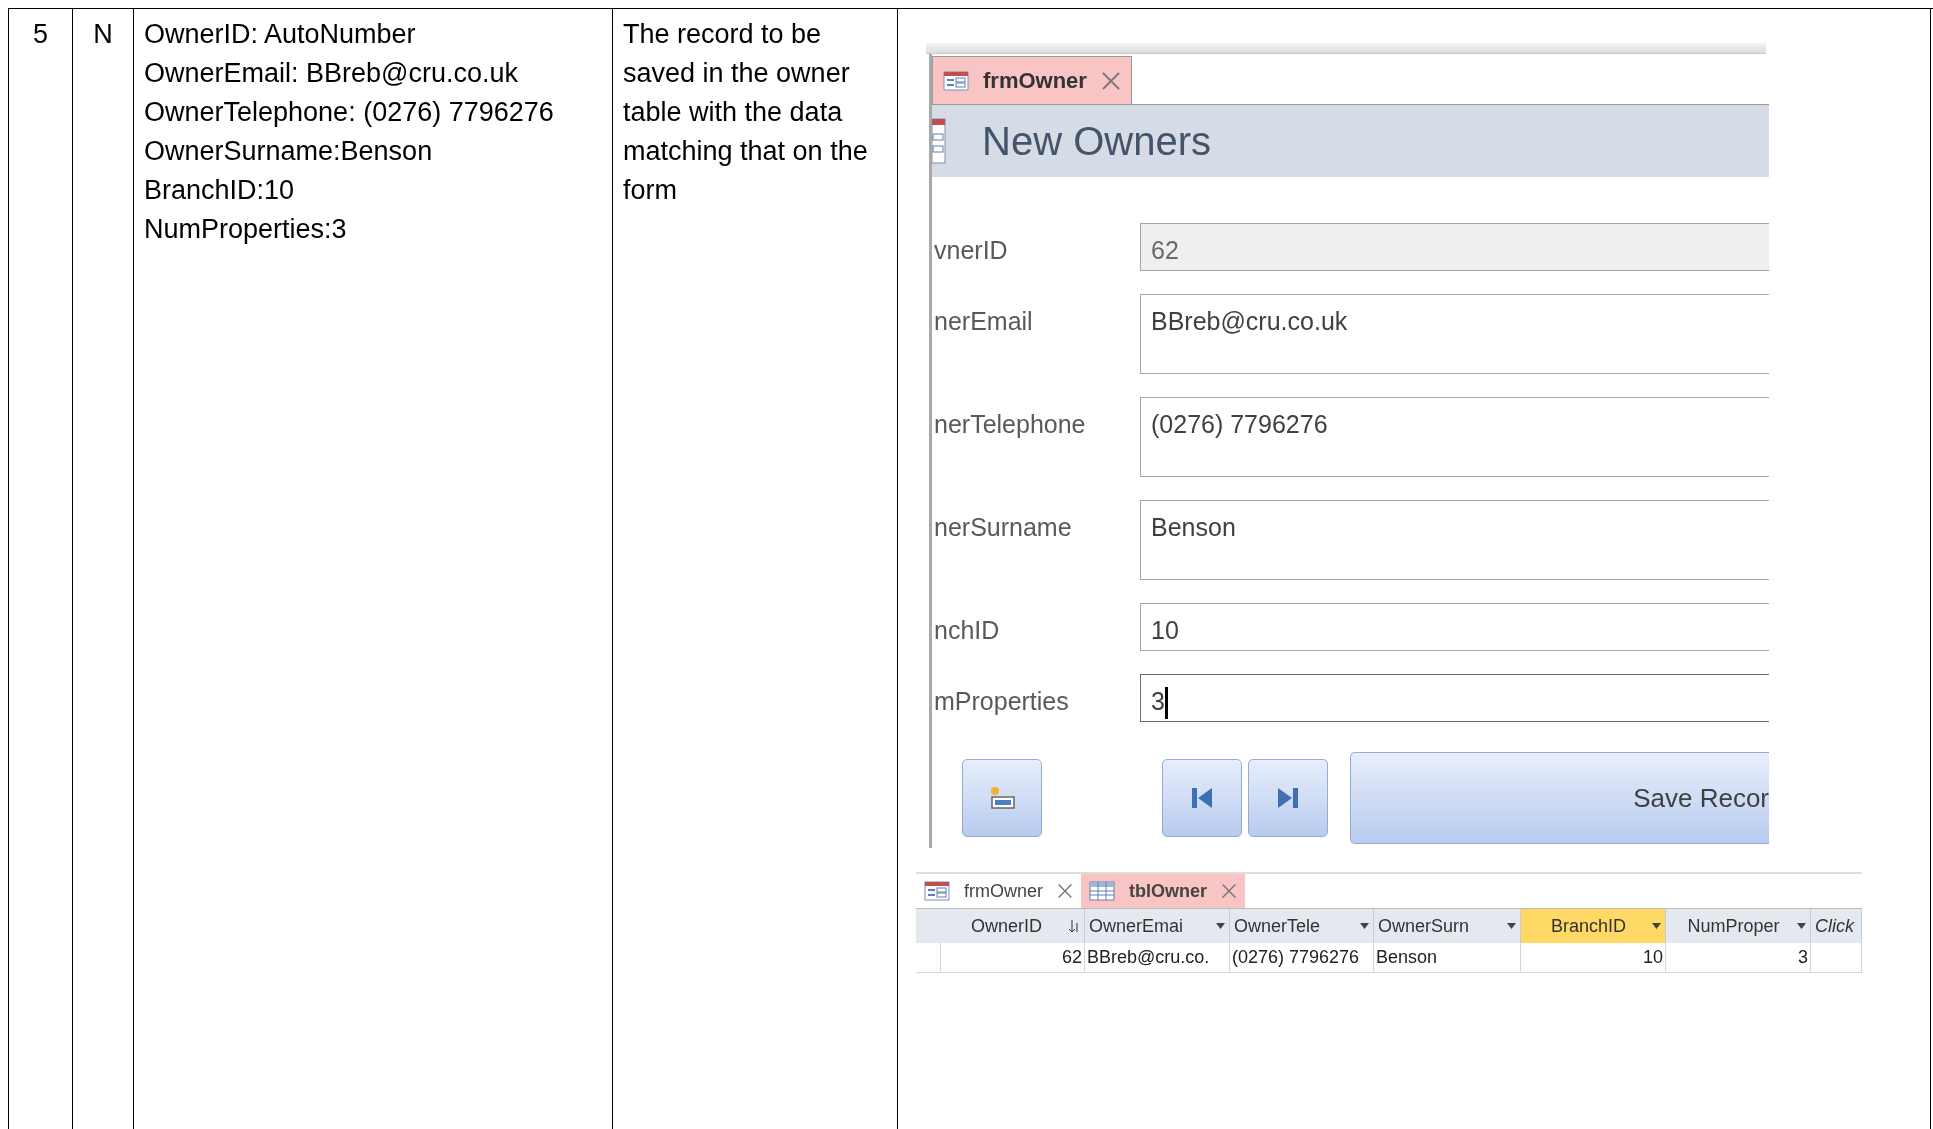 This screenshot has width=1933, height=1129. What do you see at coordinates (1454, 437) in the screenshot?
I see `input-field: (0276) 7796276` at bounding box center [1454, 437].